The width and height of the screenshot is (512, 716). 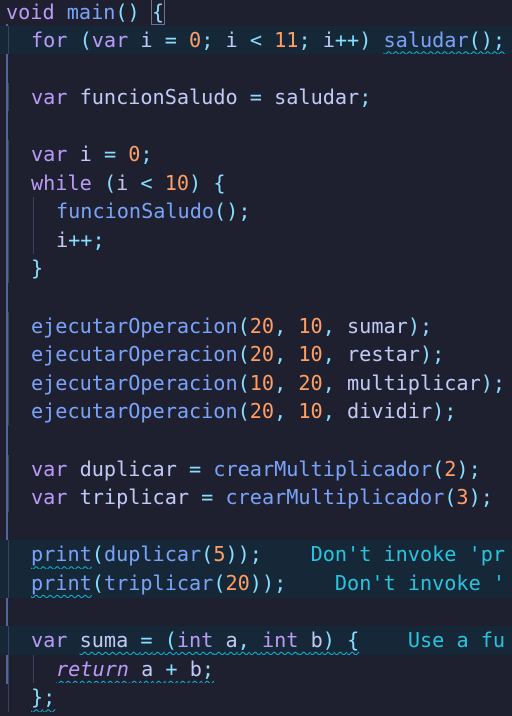 I want to click on inline-hint: Don't invoke ', so click(x=420, y=583).